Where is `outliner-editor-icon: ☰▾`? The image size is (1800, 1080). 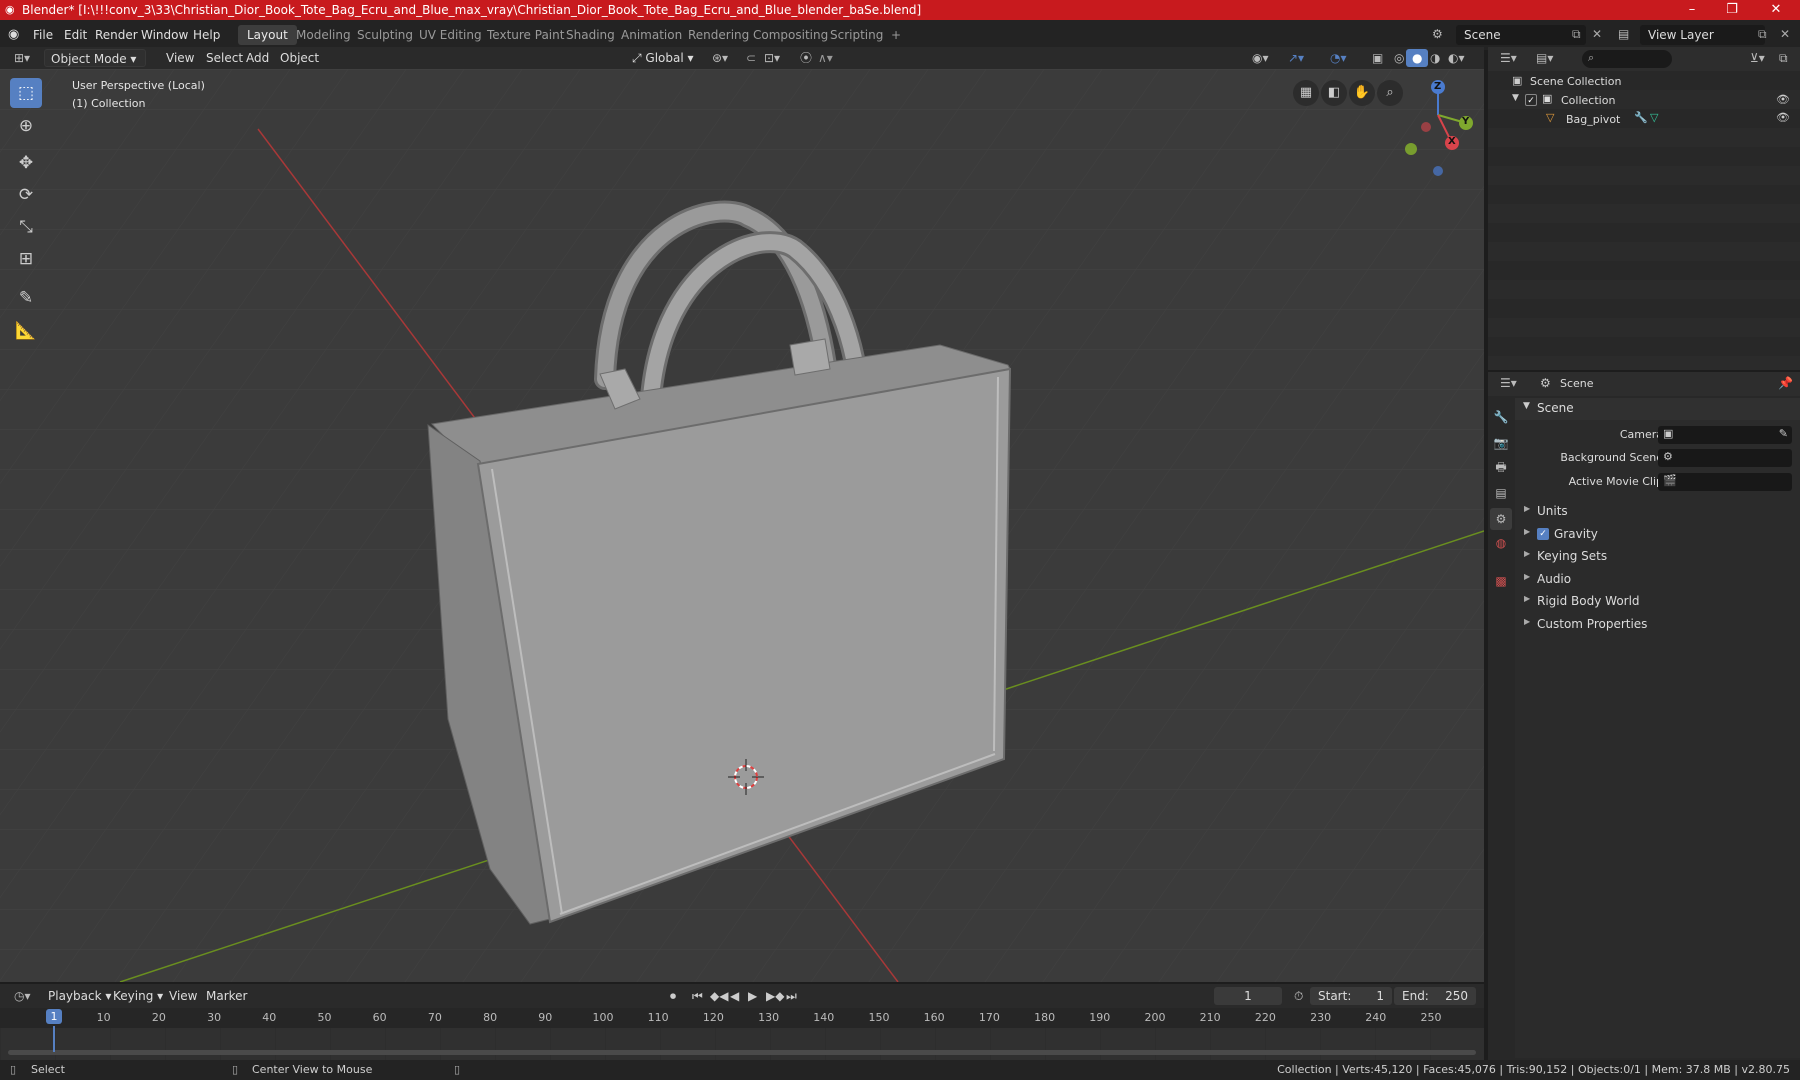
outliner-editor-icon: ☰▾ is located at coordinates (1508, 58).